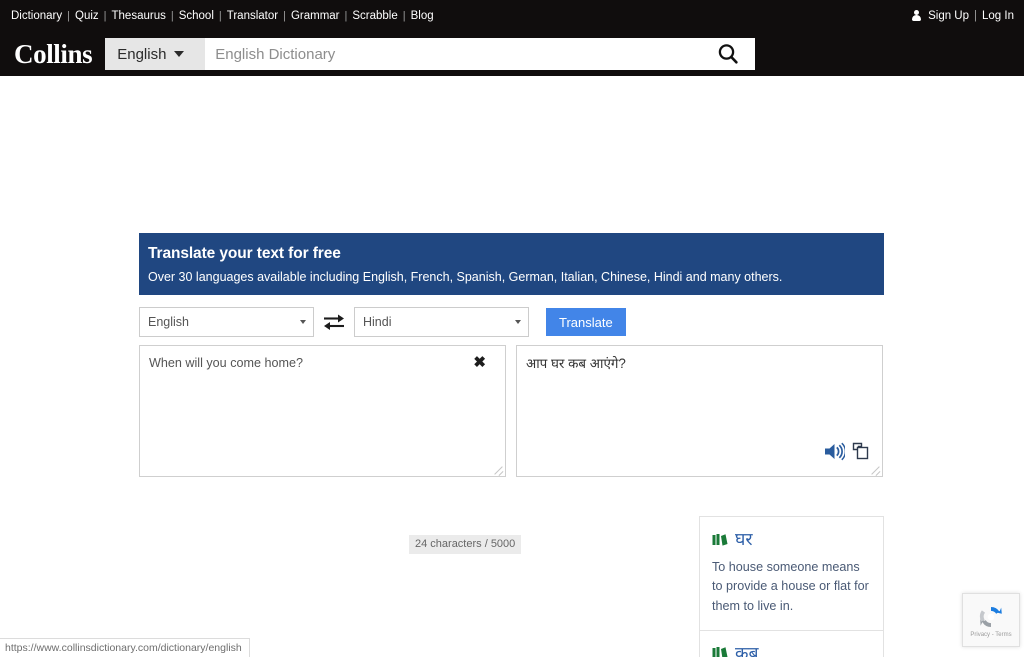  I want to click on dictionary-entry: कब You use when to ask, so click(791, 644).